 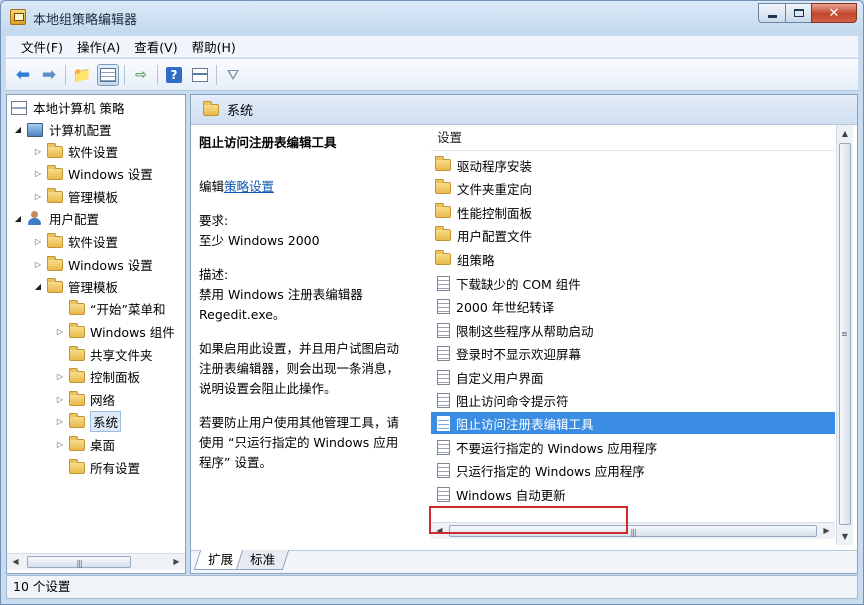 I want to click on tree-item-start-menu: “开始”菜单和, so click(x=117, y=308).